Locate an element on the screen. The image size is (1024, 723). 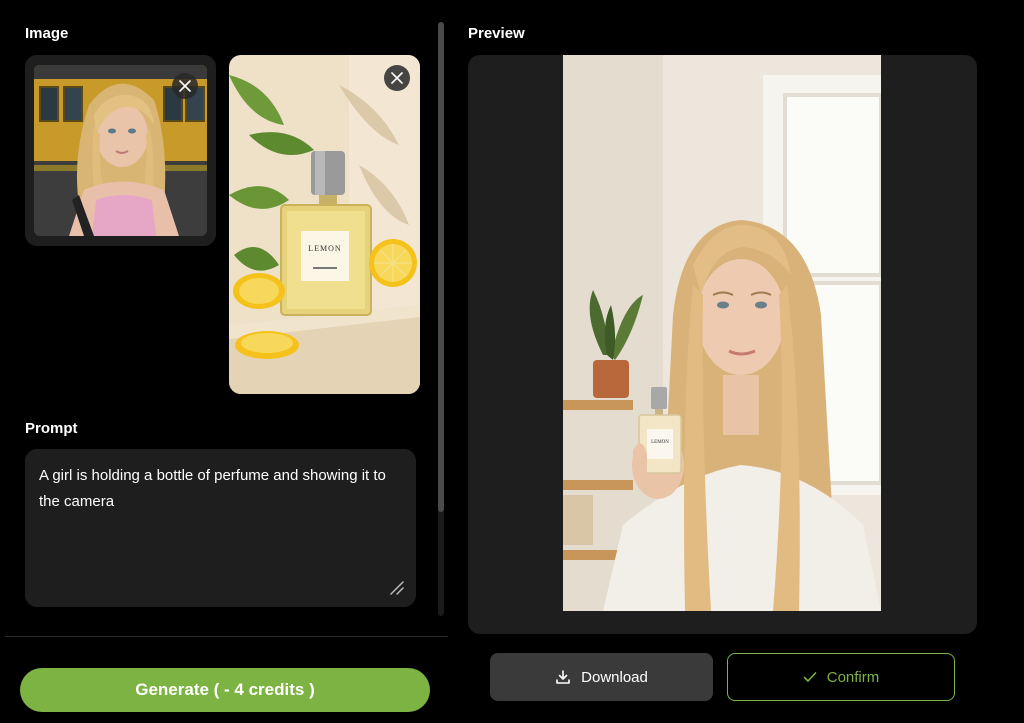
panel-divider is located at coordinates (226, 636).